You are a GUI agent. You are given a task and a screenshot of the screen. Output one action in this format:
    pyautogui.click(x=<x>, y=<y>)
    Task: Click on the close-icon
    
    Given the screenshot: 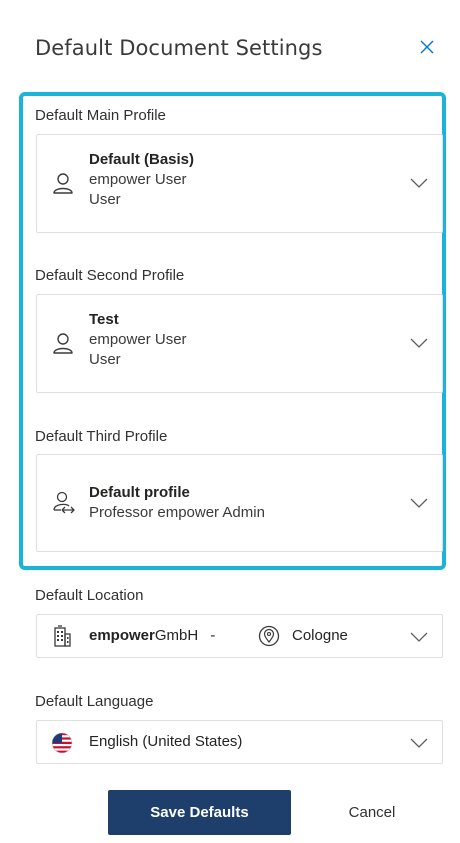 What is the action you would take?
    pyautogui.click(x=427, y=47)
    